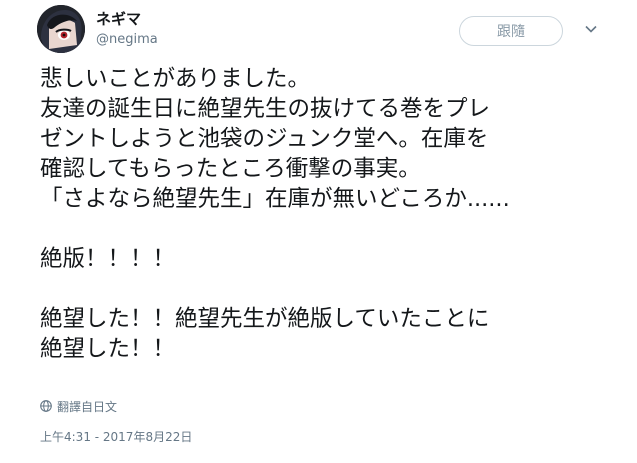  I want to click on tweet-line: 絶望した！！絶望先生が絶版していたことに, so click(265, 319).